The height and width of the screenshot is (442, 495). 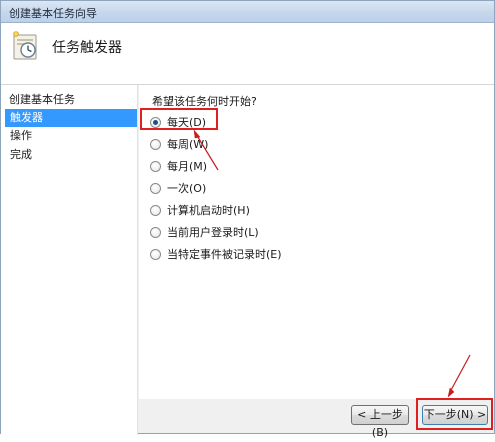 I want to click on back-button: < 上一步(B), so click(x=380, y=422).